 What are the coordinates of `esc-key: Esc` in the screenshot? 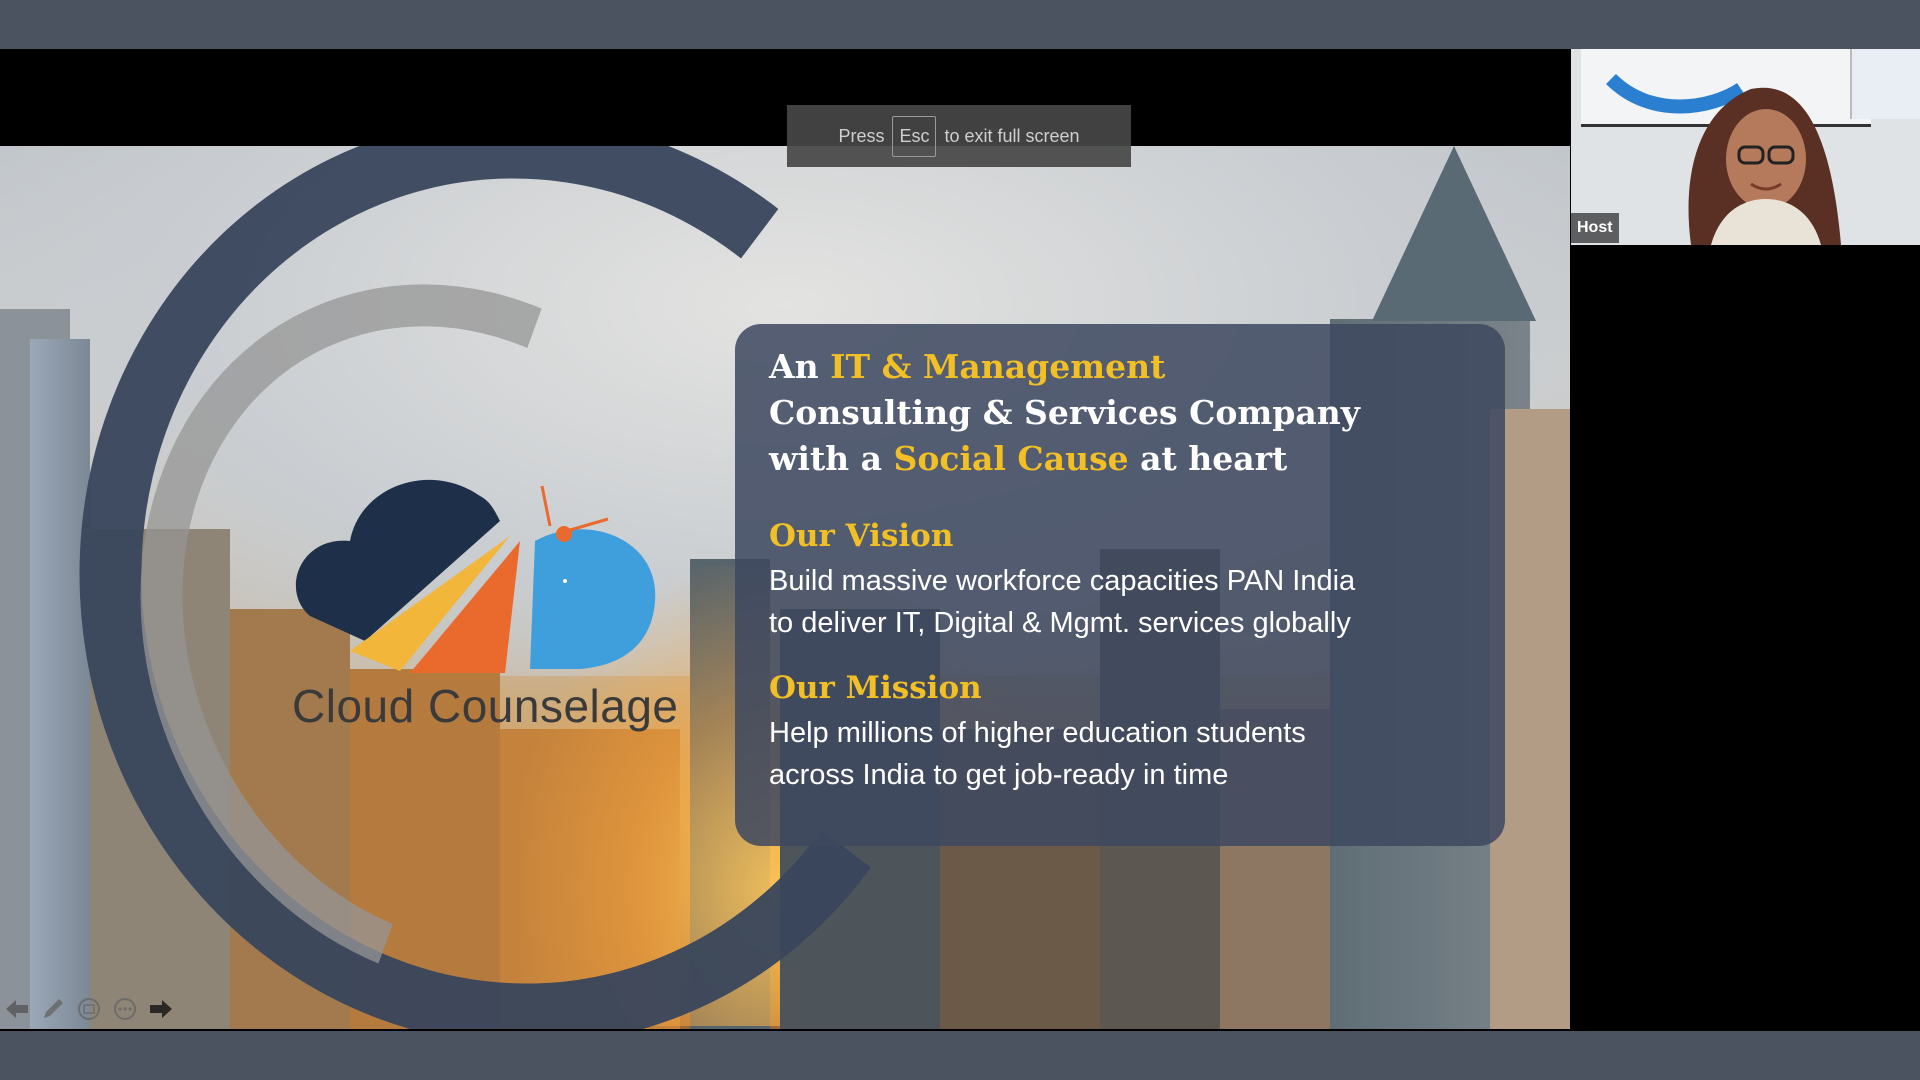 It's located at (914, 136).